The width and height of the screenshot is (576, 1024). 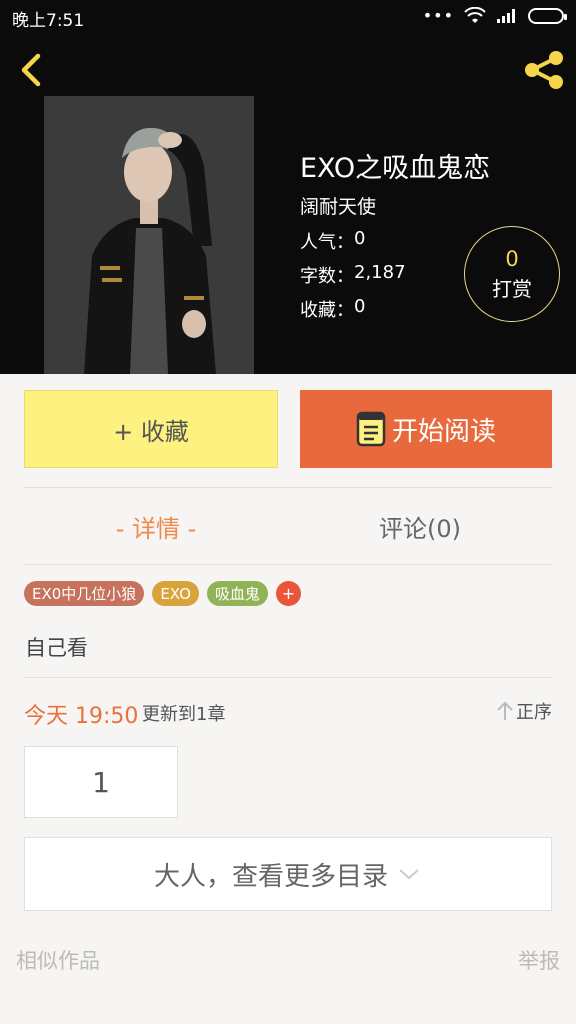 What do you see at coordinates (288, 17) in the screenshot?
I see `status-bar: 晚上7:51 •••` at bounding box center [288, 17].